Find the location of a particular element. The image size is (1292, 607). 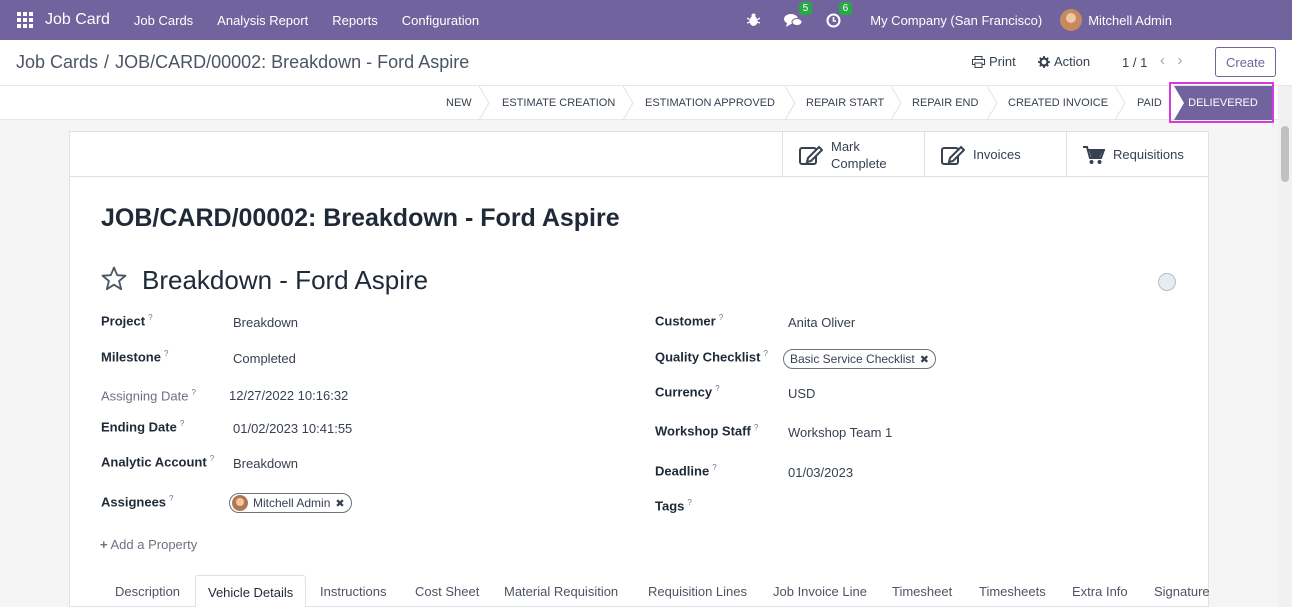

favorite-star-icon is located at coordinates (114, 278).